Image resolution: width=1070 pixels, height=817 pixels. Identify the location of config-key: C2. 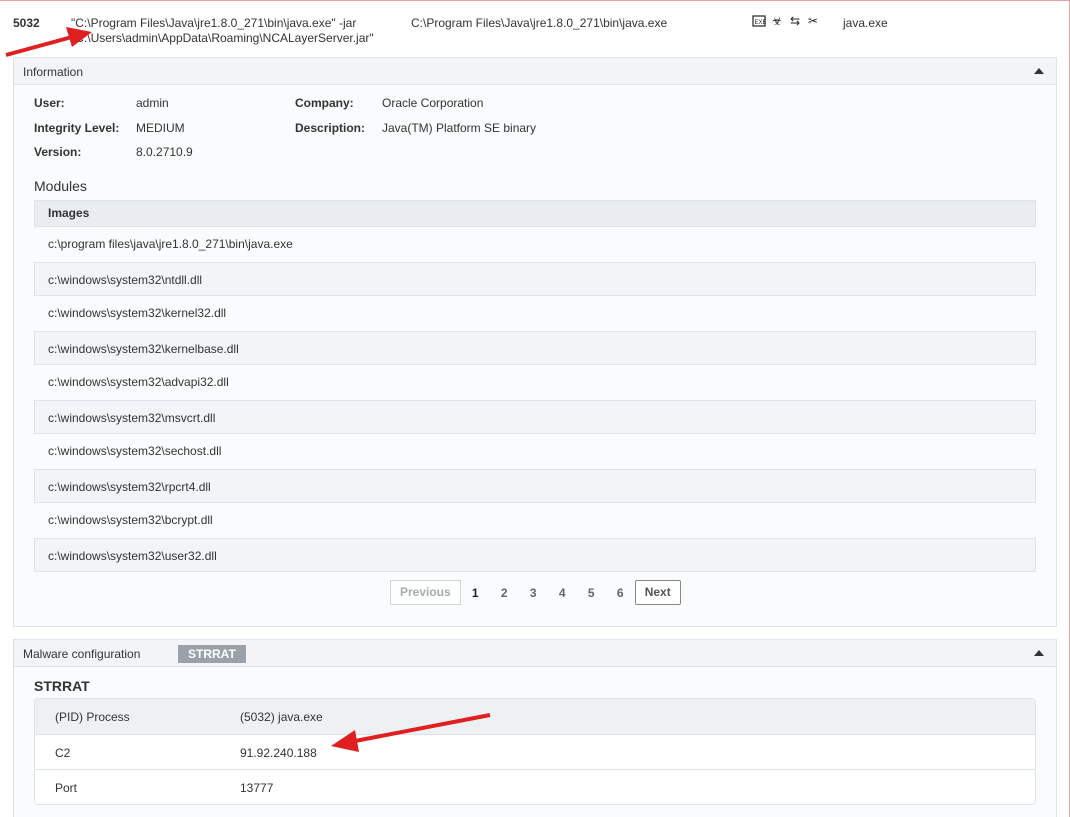
(63, 753).